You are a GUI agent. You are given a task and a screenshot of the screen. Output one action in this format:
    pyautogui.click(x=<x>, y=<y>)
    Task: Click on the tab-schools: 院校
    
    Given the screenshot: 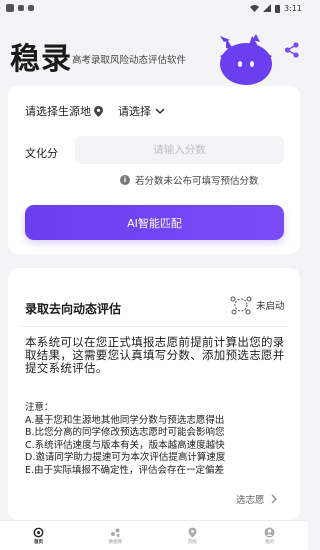 What is the action you would take?
    pyautogui.click(x=193, y=536)
    